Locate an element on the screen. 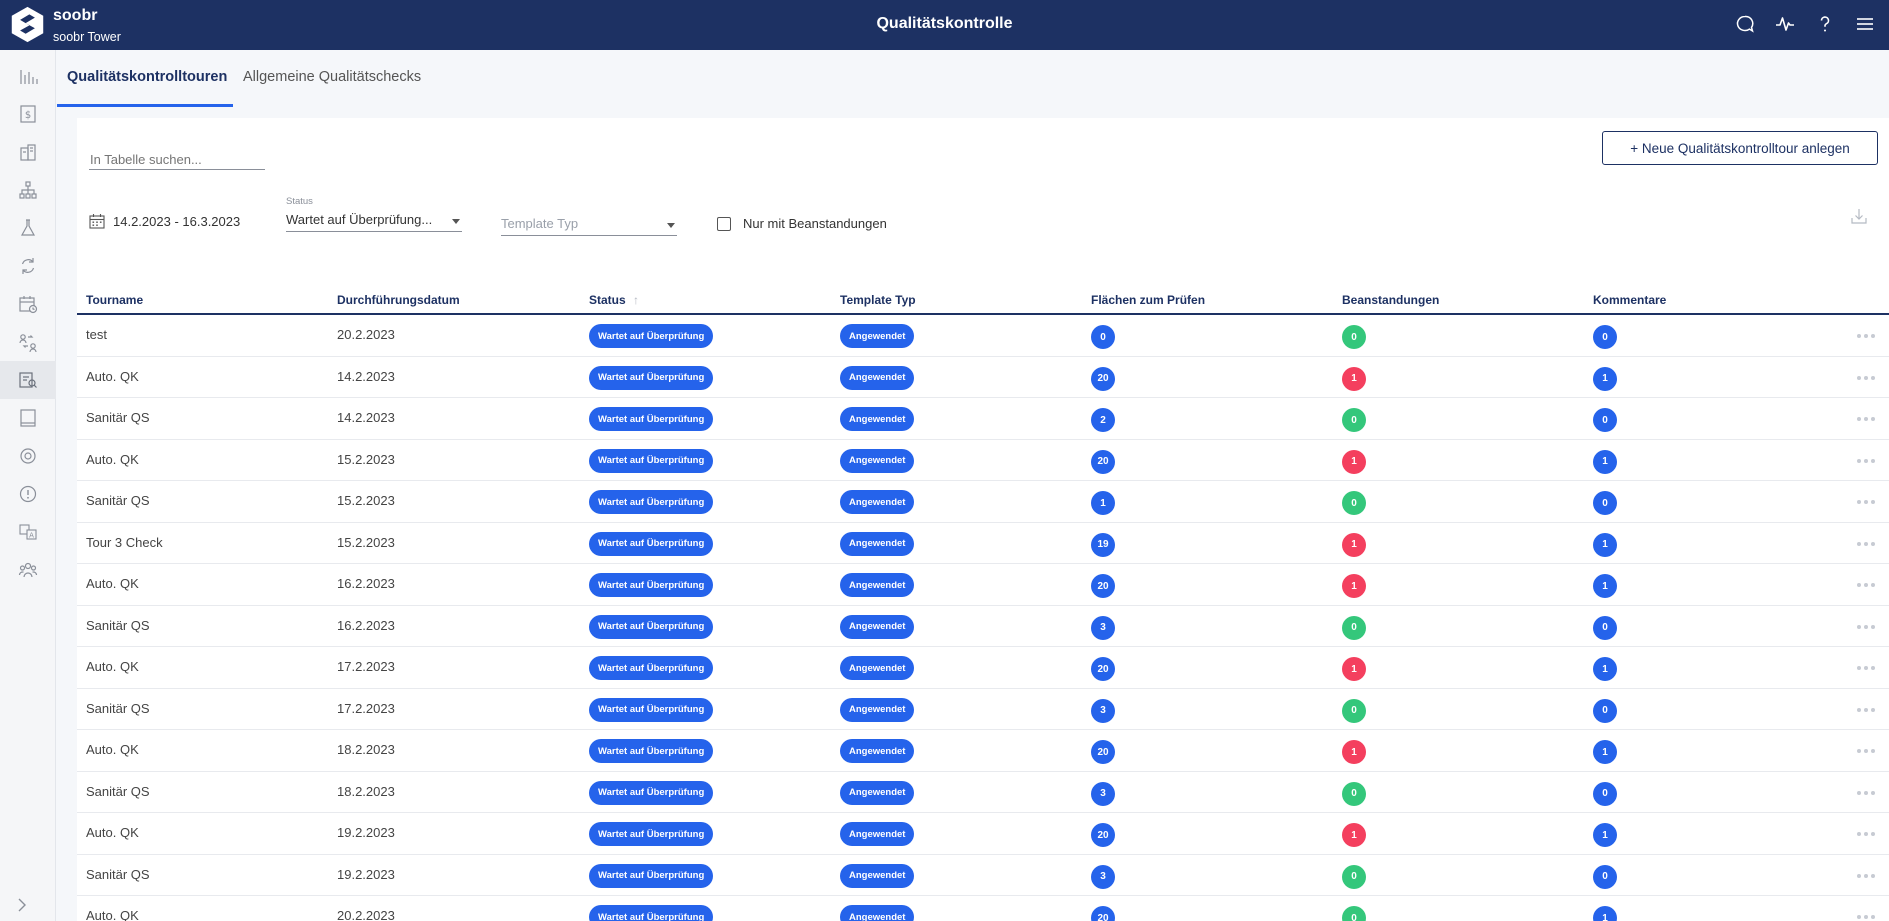  template-type-select: Template Typ is located at coordinates (589, 223).